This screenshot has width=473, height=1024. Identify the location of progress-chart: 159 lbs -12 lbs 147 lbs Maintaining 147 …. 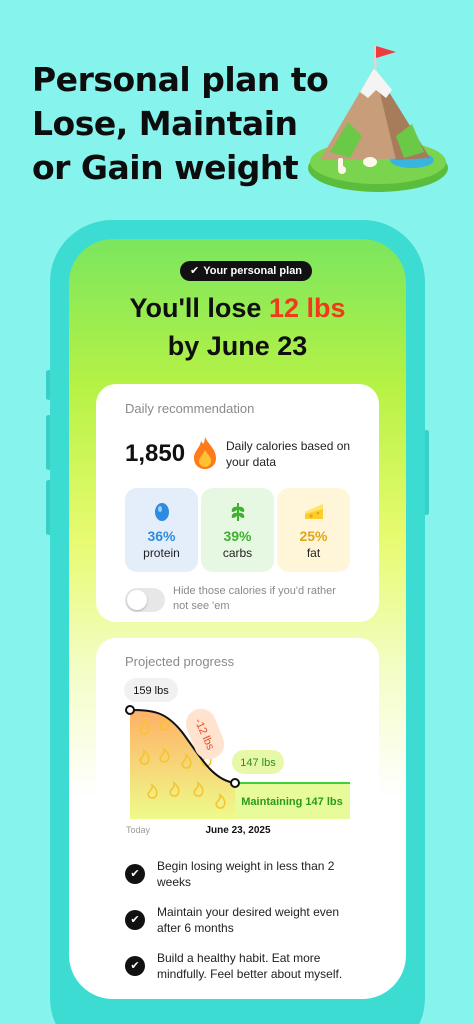
(237, 757).